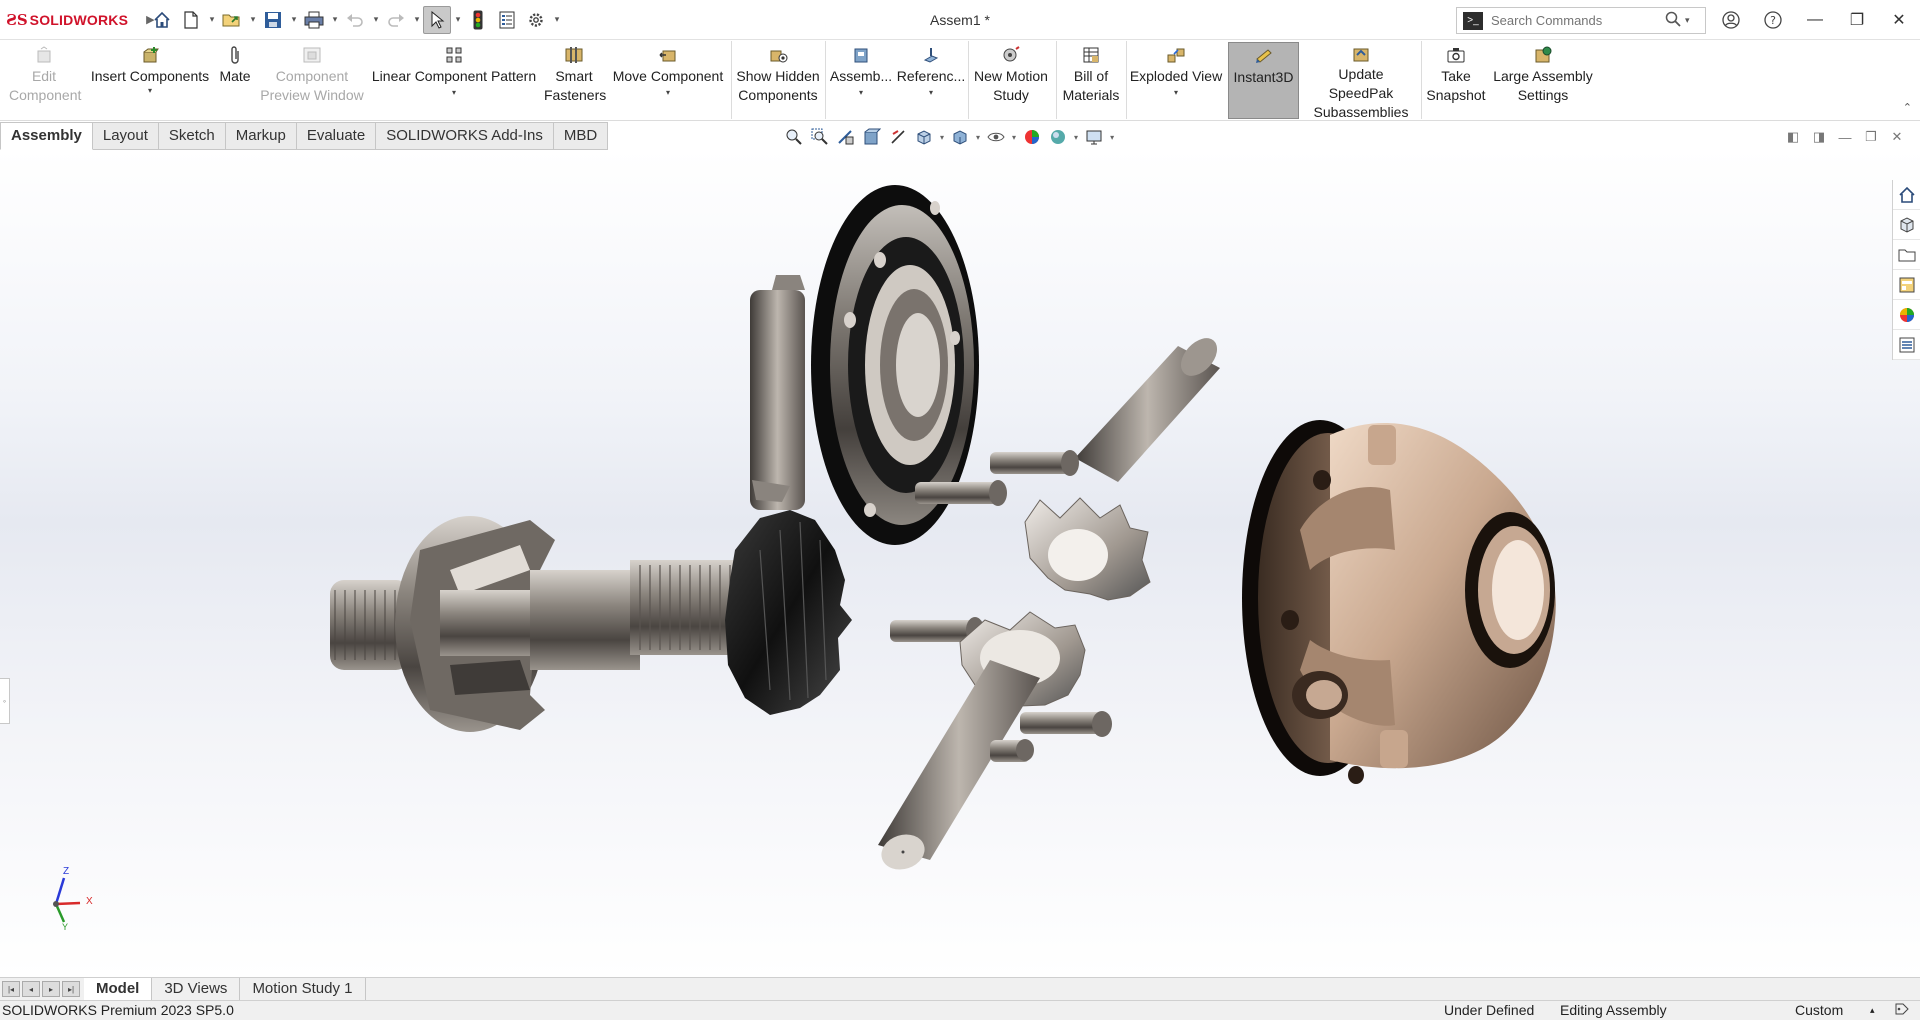  I want to click on apply-scene-icon, so click(1058, 137).